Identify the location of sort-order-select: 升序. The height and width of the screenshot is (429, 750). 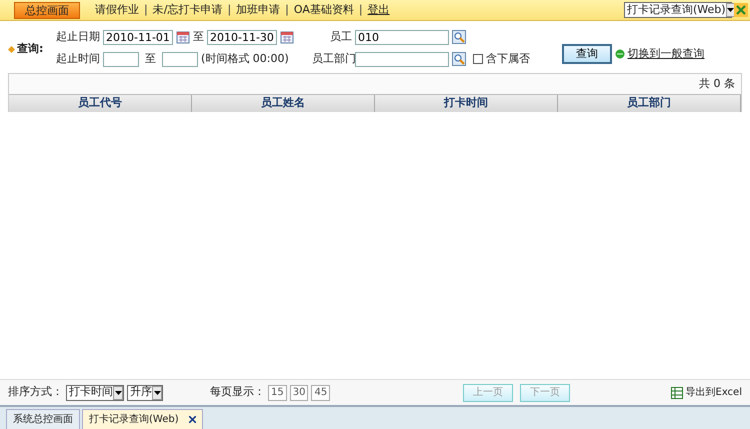
(145, 392).